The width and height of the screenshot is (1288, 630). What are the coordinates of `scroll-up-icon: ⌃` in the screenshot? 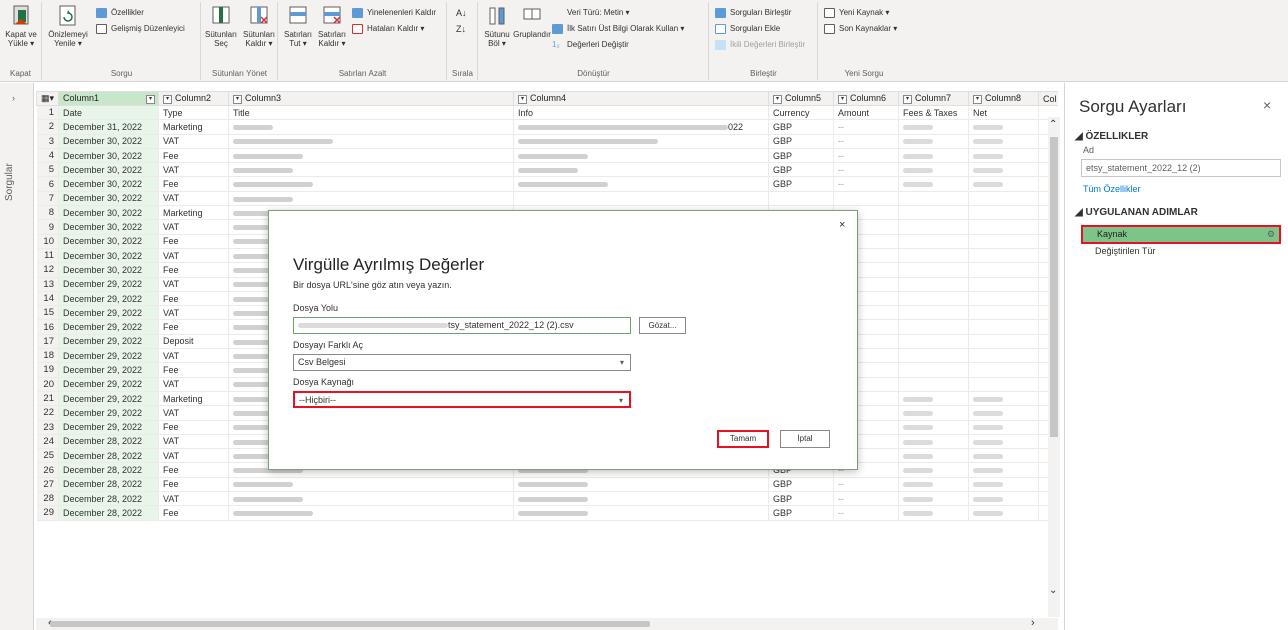 It's located at (1053, 124).